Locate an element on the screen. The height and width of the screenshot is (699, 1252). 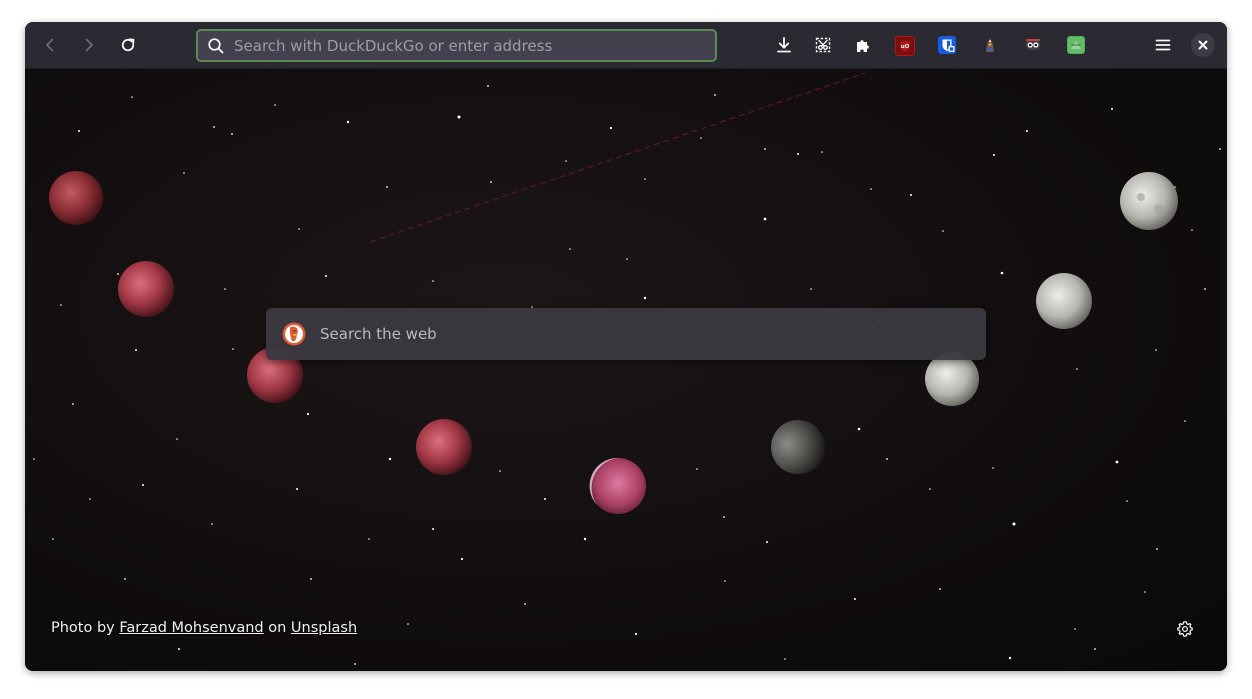
credit-author-link: Farzad Mohsenvand is located at coordinates (191, 628).